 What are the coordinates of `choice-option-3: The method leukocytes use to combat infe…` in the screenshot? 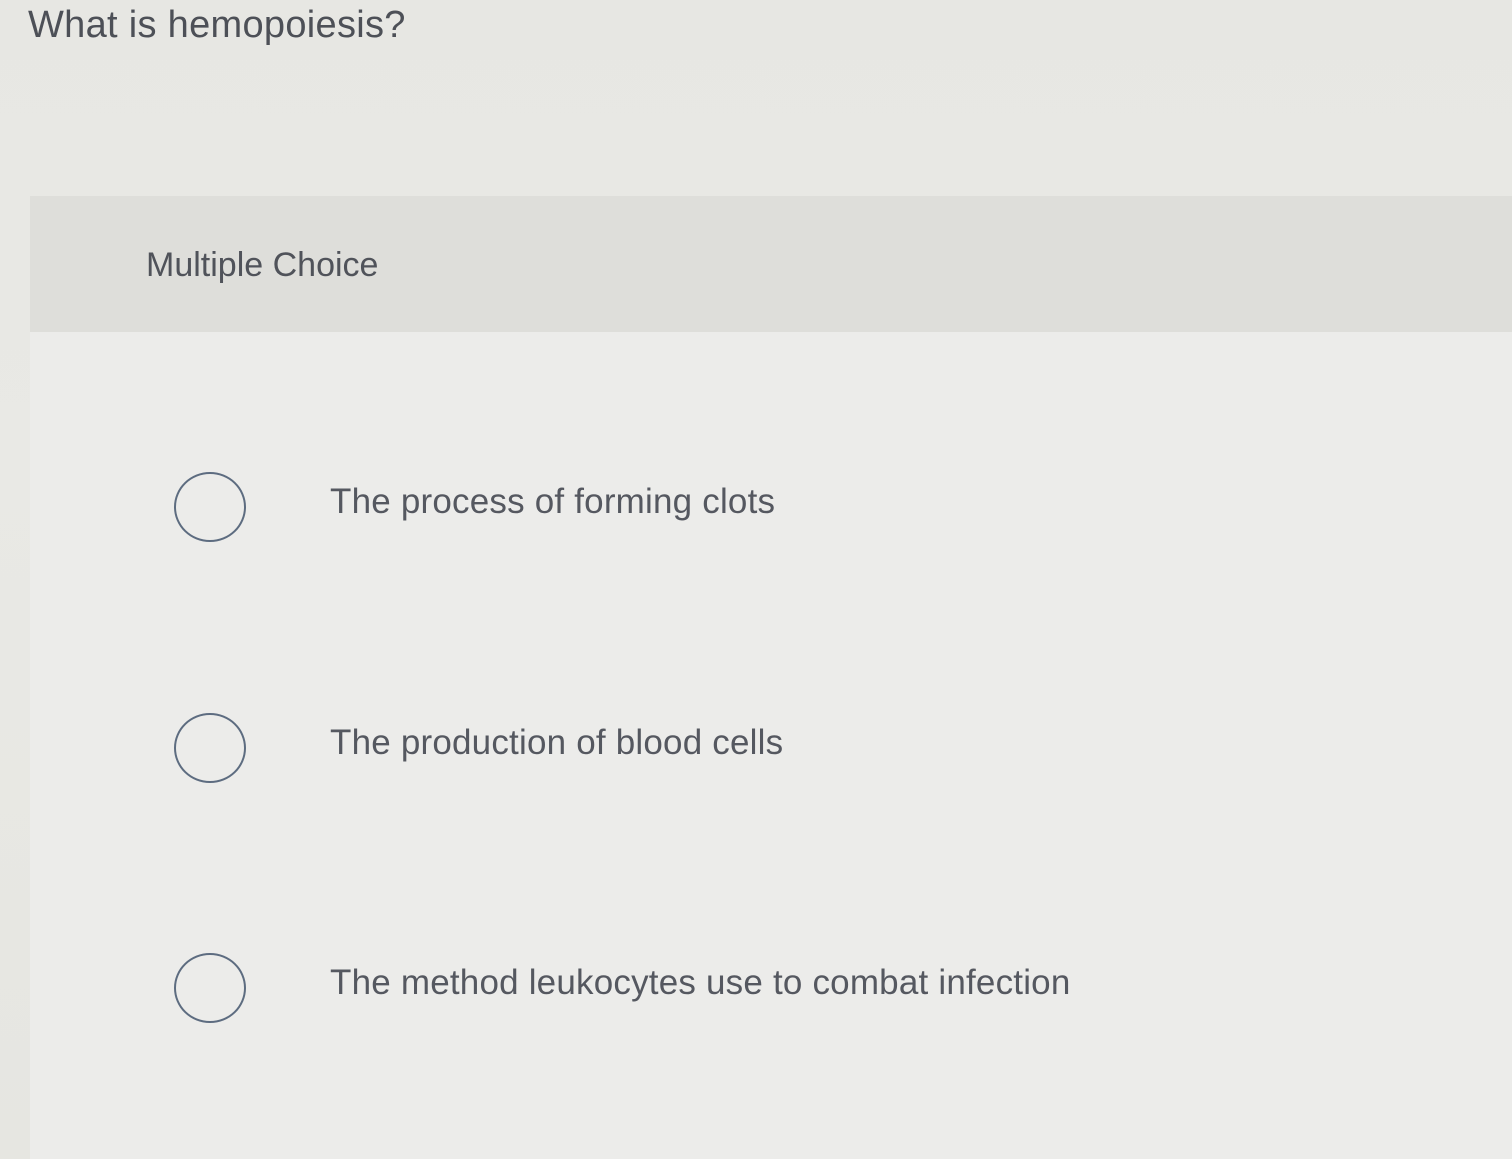 It's located at (770, 993).